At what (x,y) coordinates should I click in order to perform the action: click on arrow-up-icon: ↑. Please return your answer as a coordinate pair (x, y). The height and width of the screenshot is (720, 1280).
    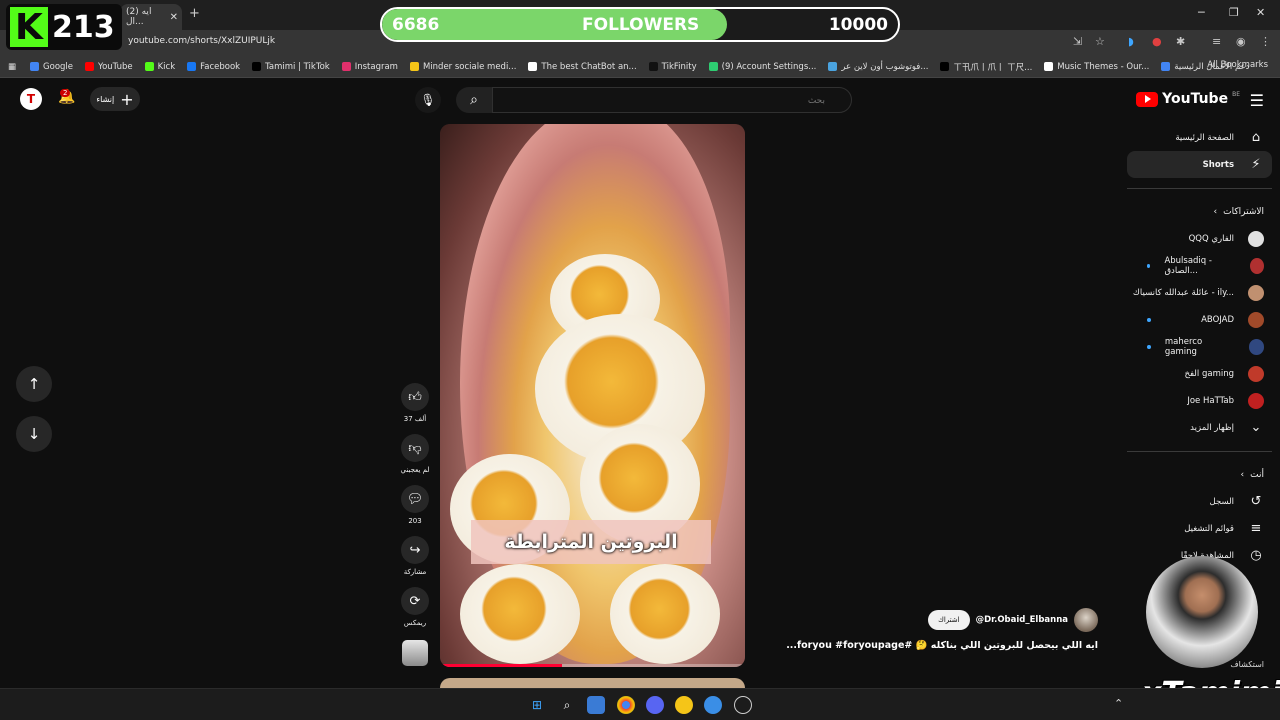
    Looking at the image, I should click on (34, 384).